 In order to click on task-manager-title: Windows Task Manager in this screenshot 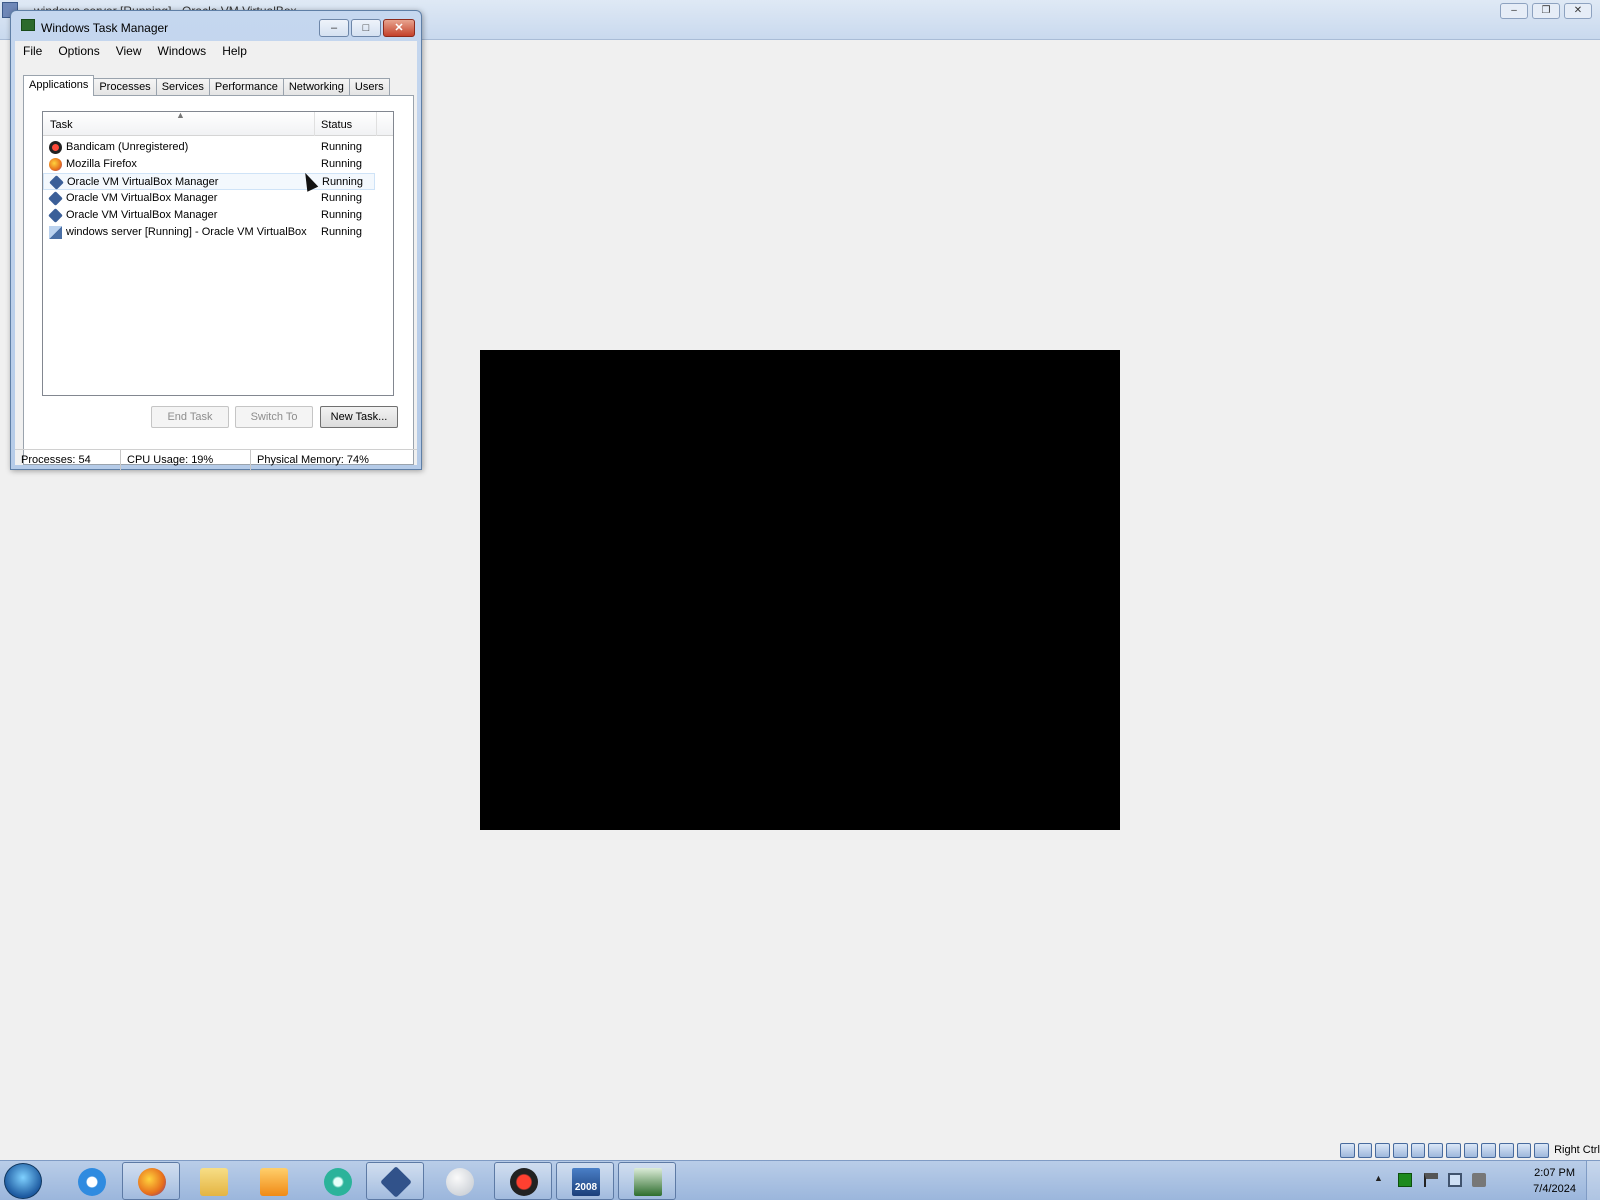, I will do `click(105, 28)`.